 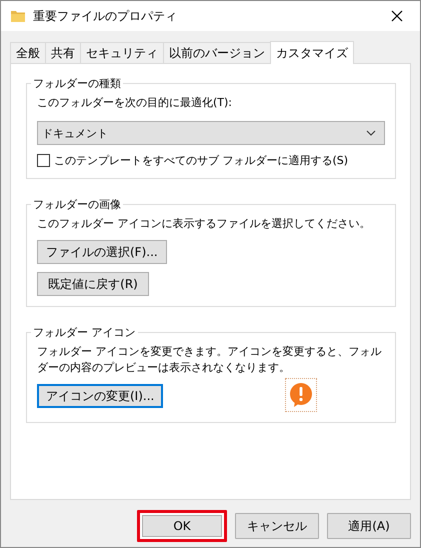 What do you see at coordinates (84, 332) in the screenshot?
I see `group-heading: フォルダー アイコン` at bounding box center [84, 332].